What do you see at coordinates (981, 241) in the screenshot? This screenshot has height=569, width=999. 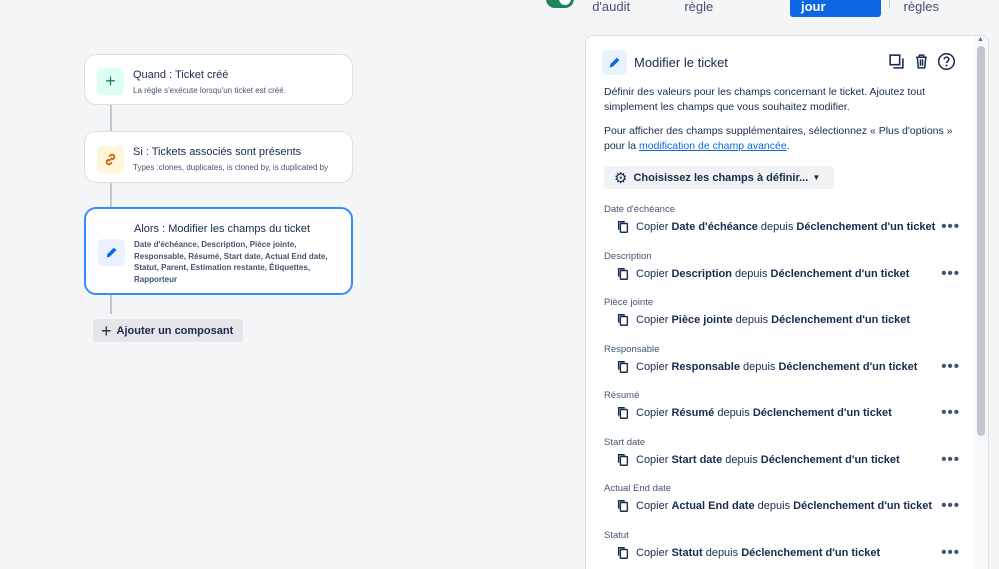 I see `scrollbar-thumb` at bounding box center [981, 241].